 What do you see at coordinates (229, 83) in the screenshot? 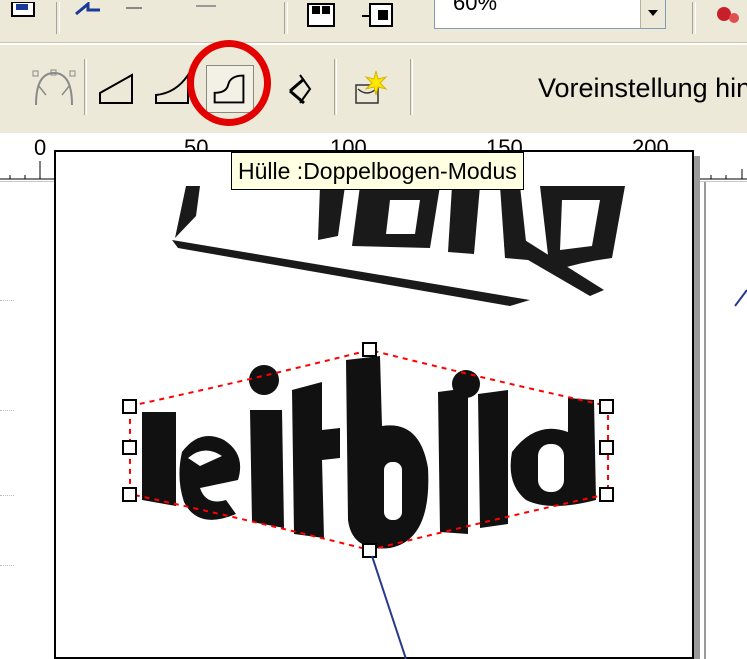
I see `highlight-circle` at bounding box center [229, 83].